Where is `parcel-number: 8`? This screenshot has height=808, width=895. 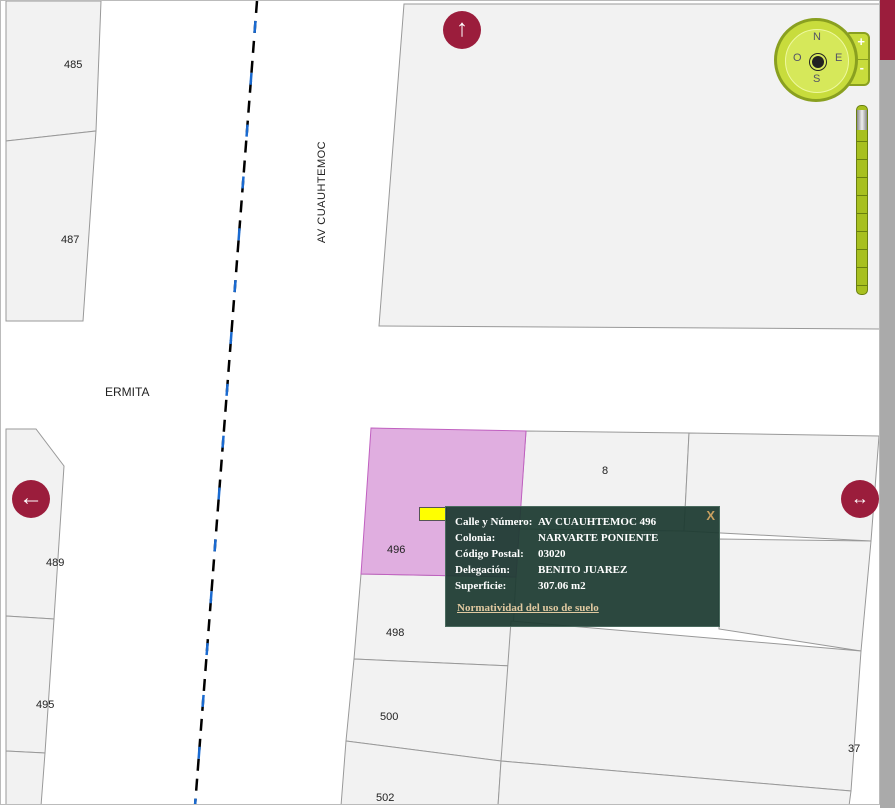 parcel-number: 8 is located at coordinates (605, 471).